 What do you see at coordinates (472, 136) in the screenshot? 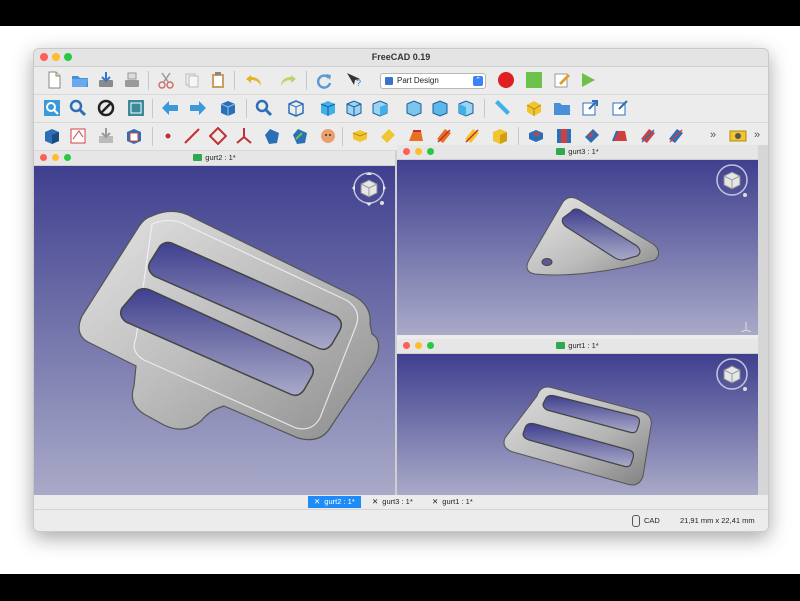
I see `additive-helix-icon` at bounding box center [472, 136].